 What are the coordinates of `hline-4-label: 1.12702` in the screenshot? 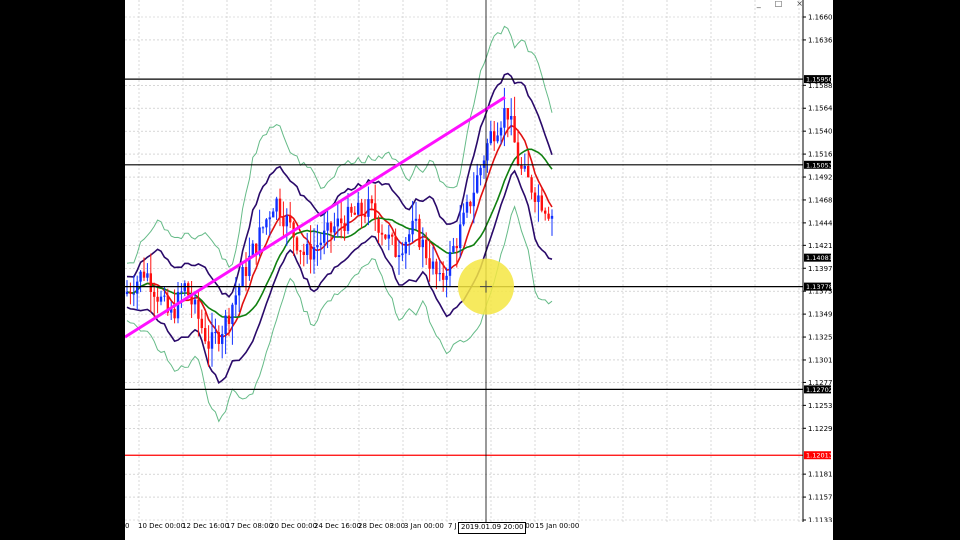 It's located at (819, 390).